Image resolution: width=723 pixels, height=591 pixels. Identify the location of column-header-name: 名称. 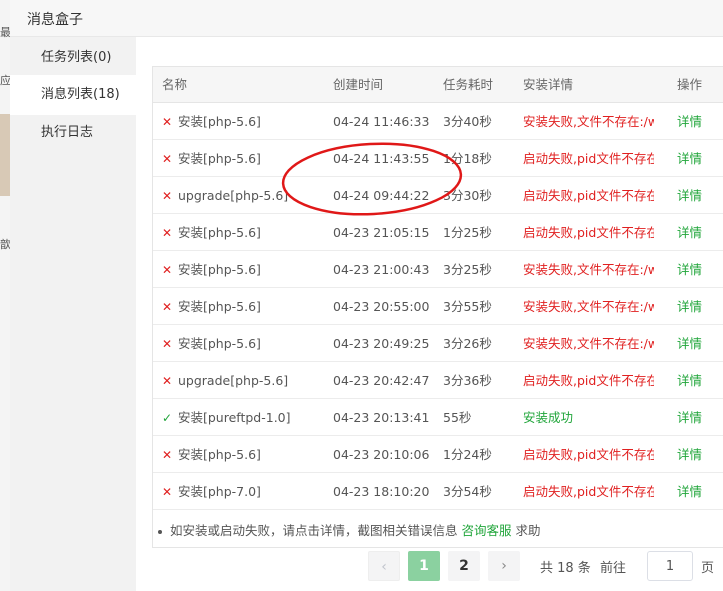
(175, 84).